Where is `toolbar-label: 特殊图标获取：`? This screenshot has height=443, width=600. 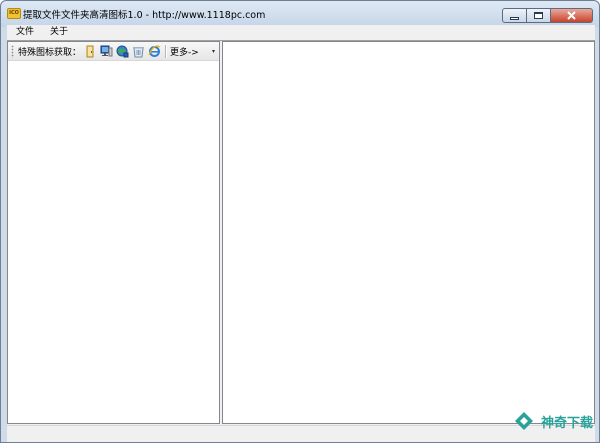
toolbar-label: 特殊图标获取： is located at coordinates (50, 52).